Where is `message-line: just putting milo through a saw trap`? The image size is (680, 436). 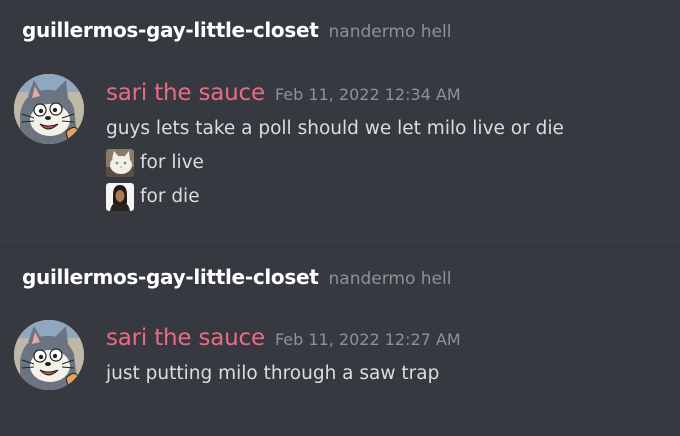 message-line: just putting milo through a saw trap is located at coordinates (273, 373).